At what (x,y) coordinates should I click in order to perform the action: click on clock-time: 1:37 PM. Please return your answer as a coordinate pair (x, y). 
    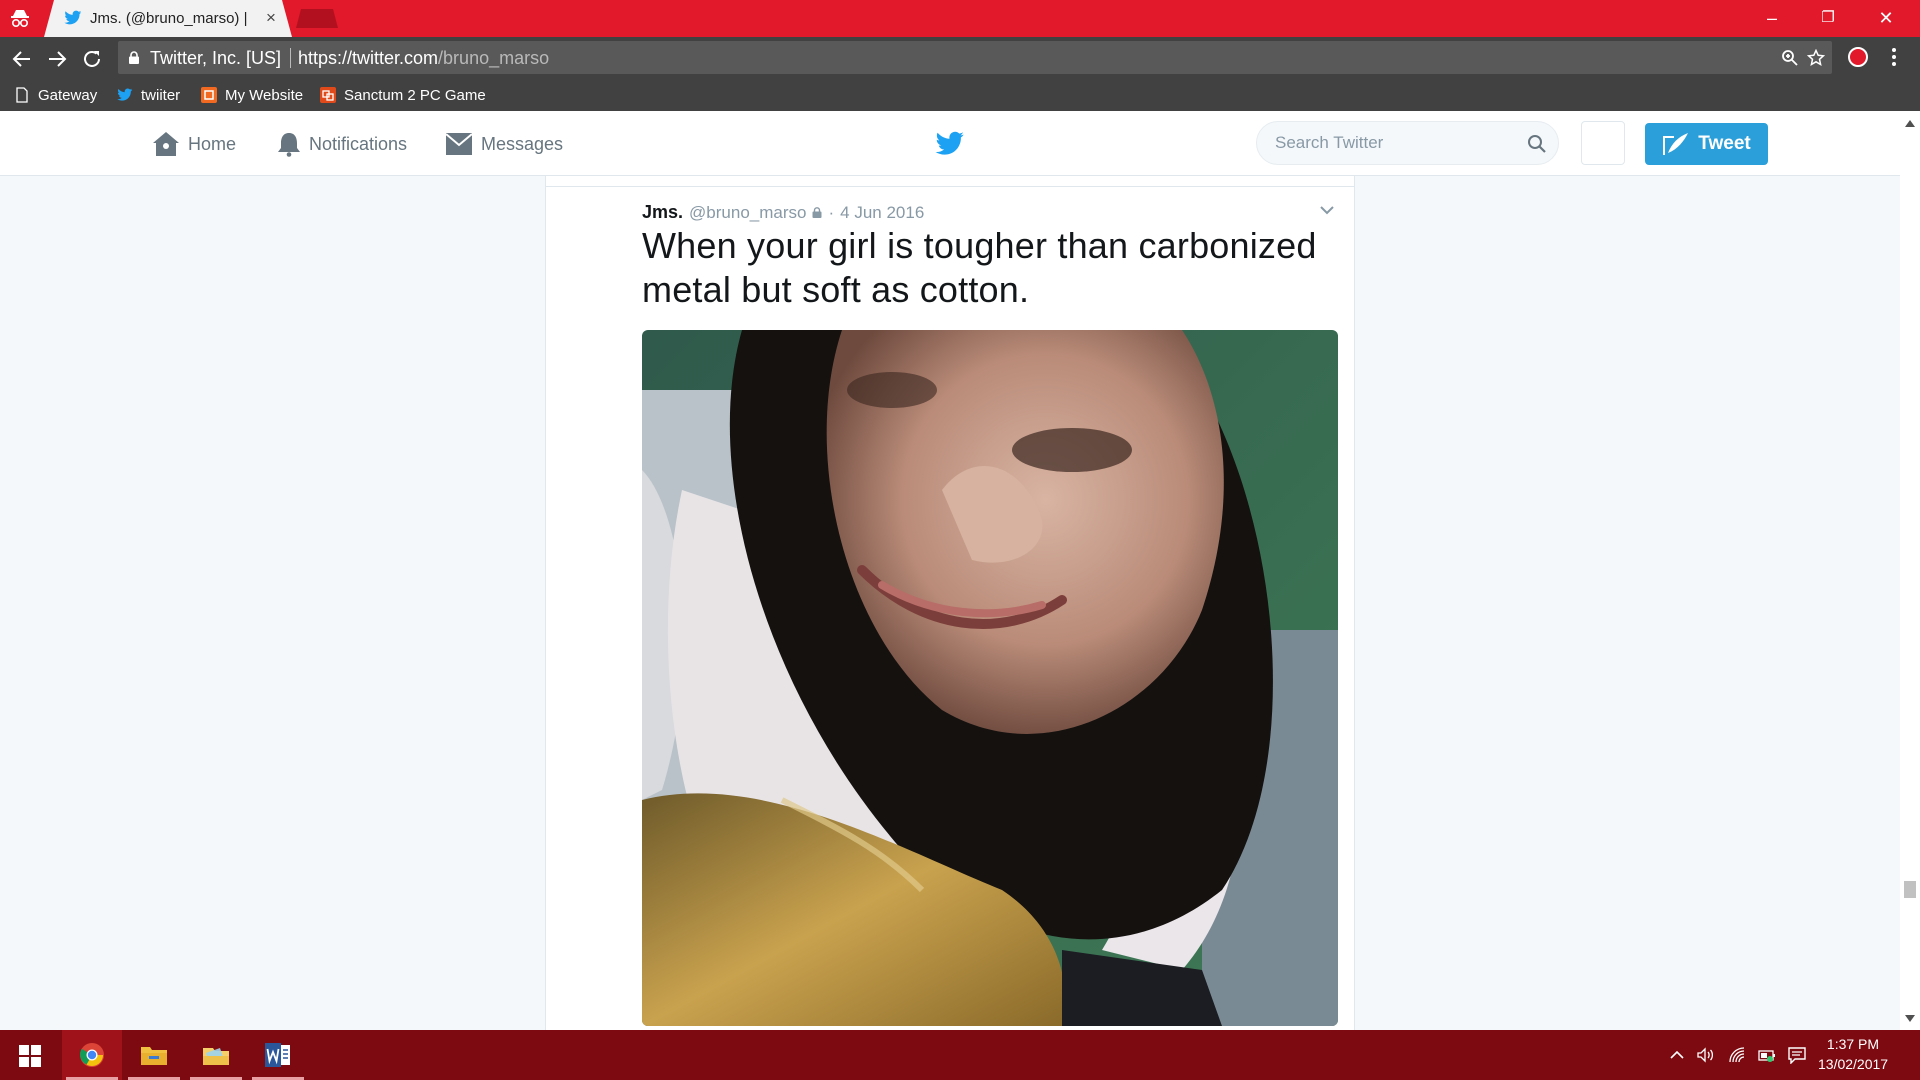
    Looking at the image, I should click on (1853, 1044).